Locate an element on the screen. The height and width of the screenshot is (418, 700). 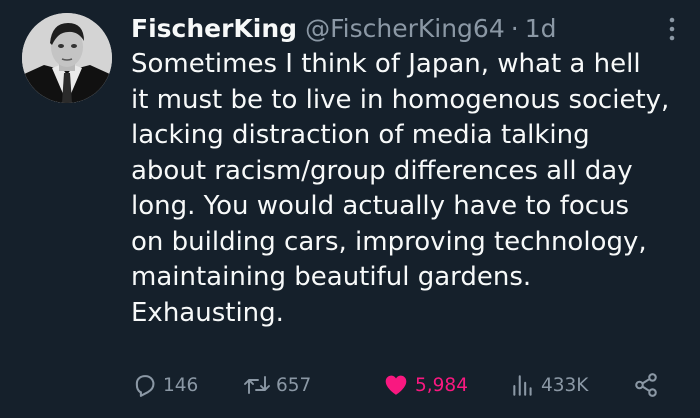
display-name: FischerKing is located at coordinates (214, 28).